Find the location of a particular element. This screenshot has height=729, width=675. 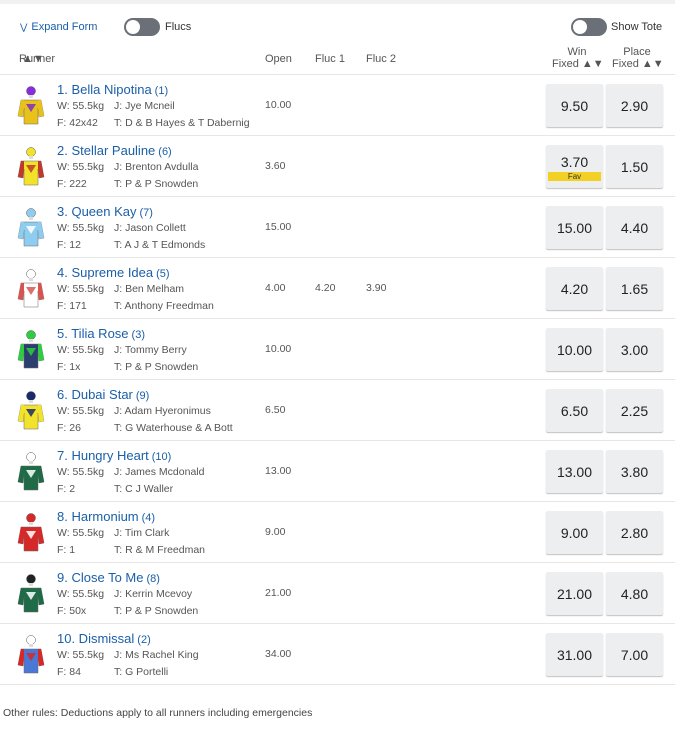

win-fixed-button: 6.50 is located at coordinates (574, 410).